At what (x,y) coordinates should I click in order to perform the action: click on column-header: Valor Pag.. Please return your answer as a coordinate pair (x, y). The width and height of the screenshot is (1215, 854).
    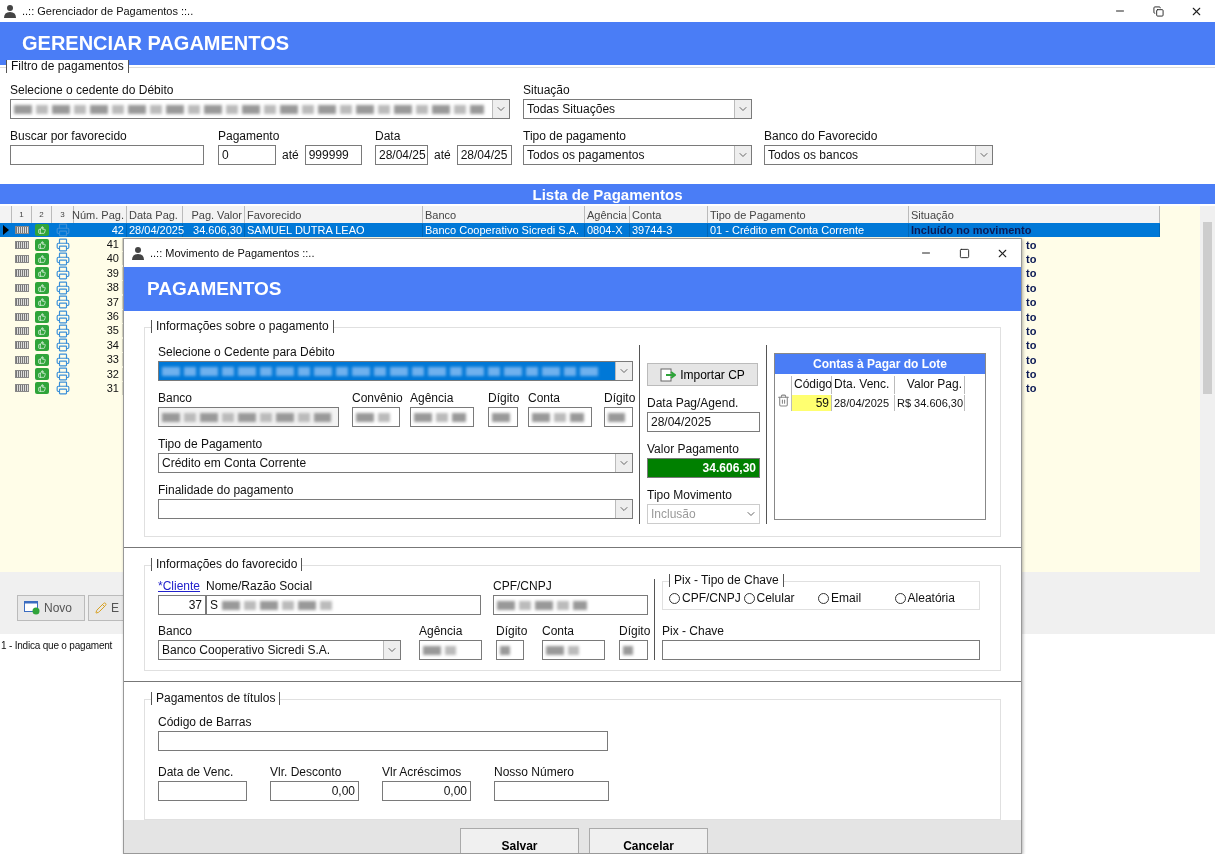
    Looking at the image, I should click on (930, 385).